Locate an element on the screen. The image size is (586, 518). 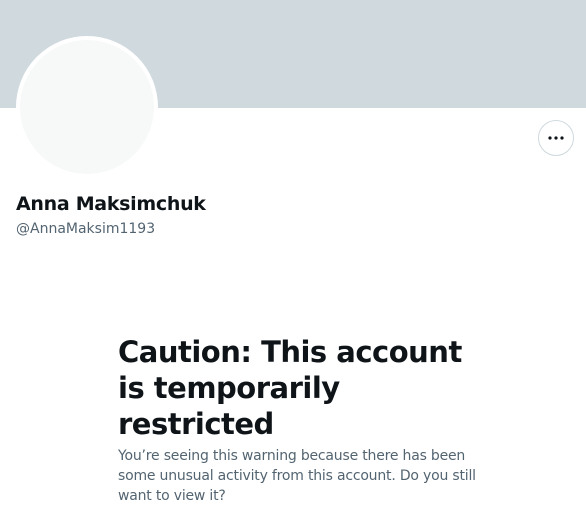
profile-avatar is located at coordinates (87, 107).